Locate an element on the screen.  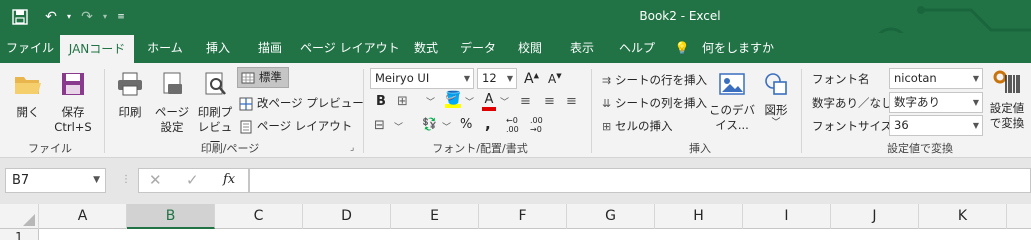
convert-with-settings-button: 設定値 で変換 is located at coordinates (1007, 100).